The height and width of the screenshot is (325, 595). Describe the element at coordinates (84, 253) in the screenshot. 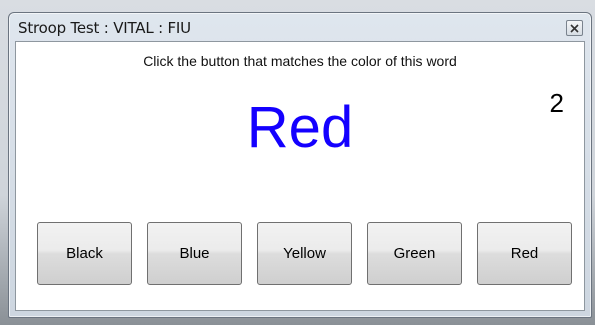

I see `black-button: Black` at that location.